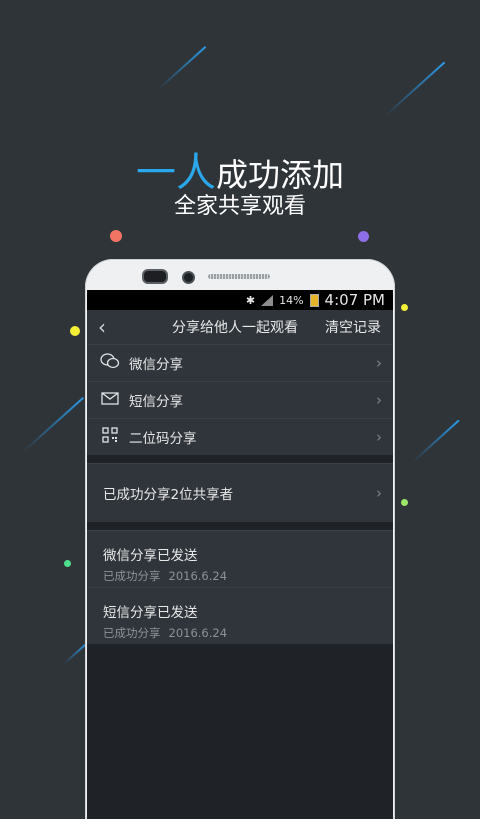 This screenshot has width=480, height=819. I want to click on header-bar: ‹ 分享给他人一起观看 清空记录, so click(240, 327).